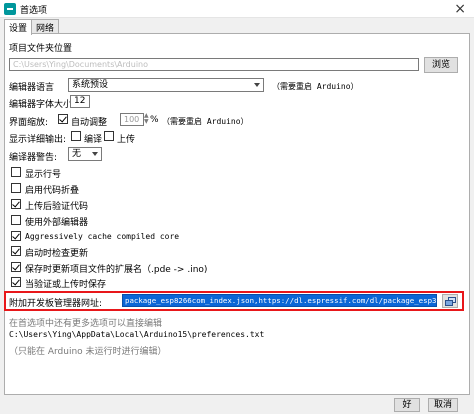 This screenshot has width=474, height=414. I want to click on update-extension-checkbox, so click(16, 267).